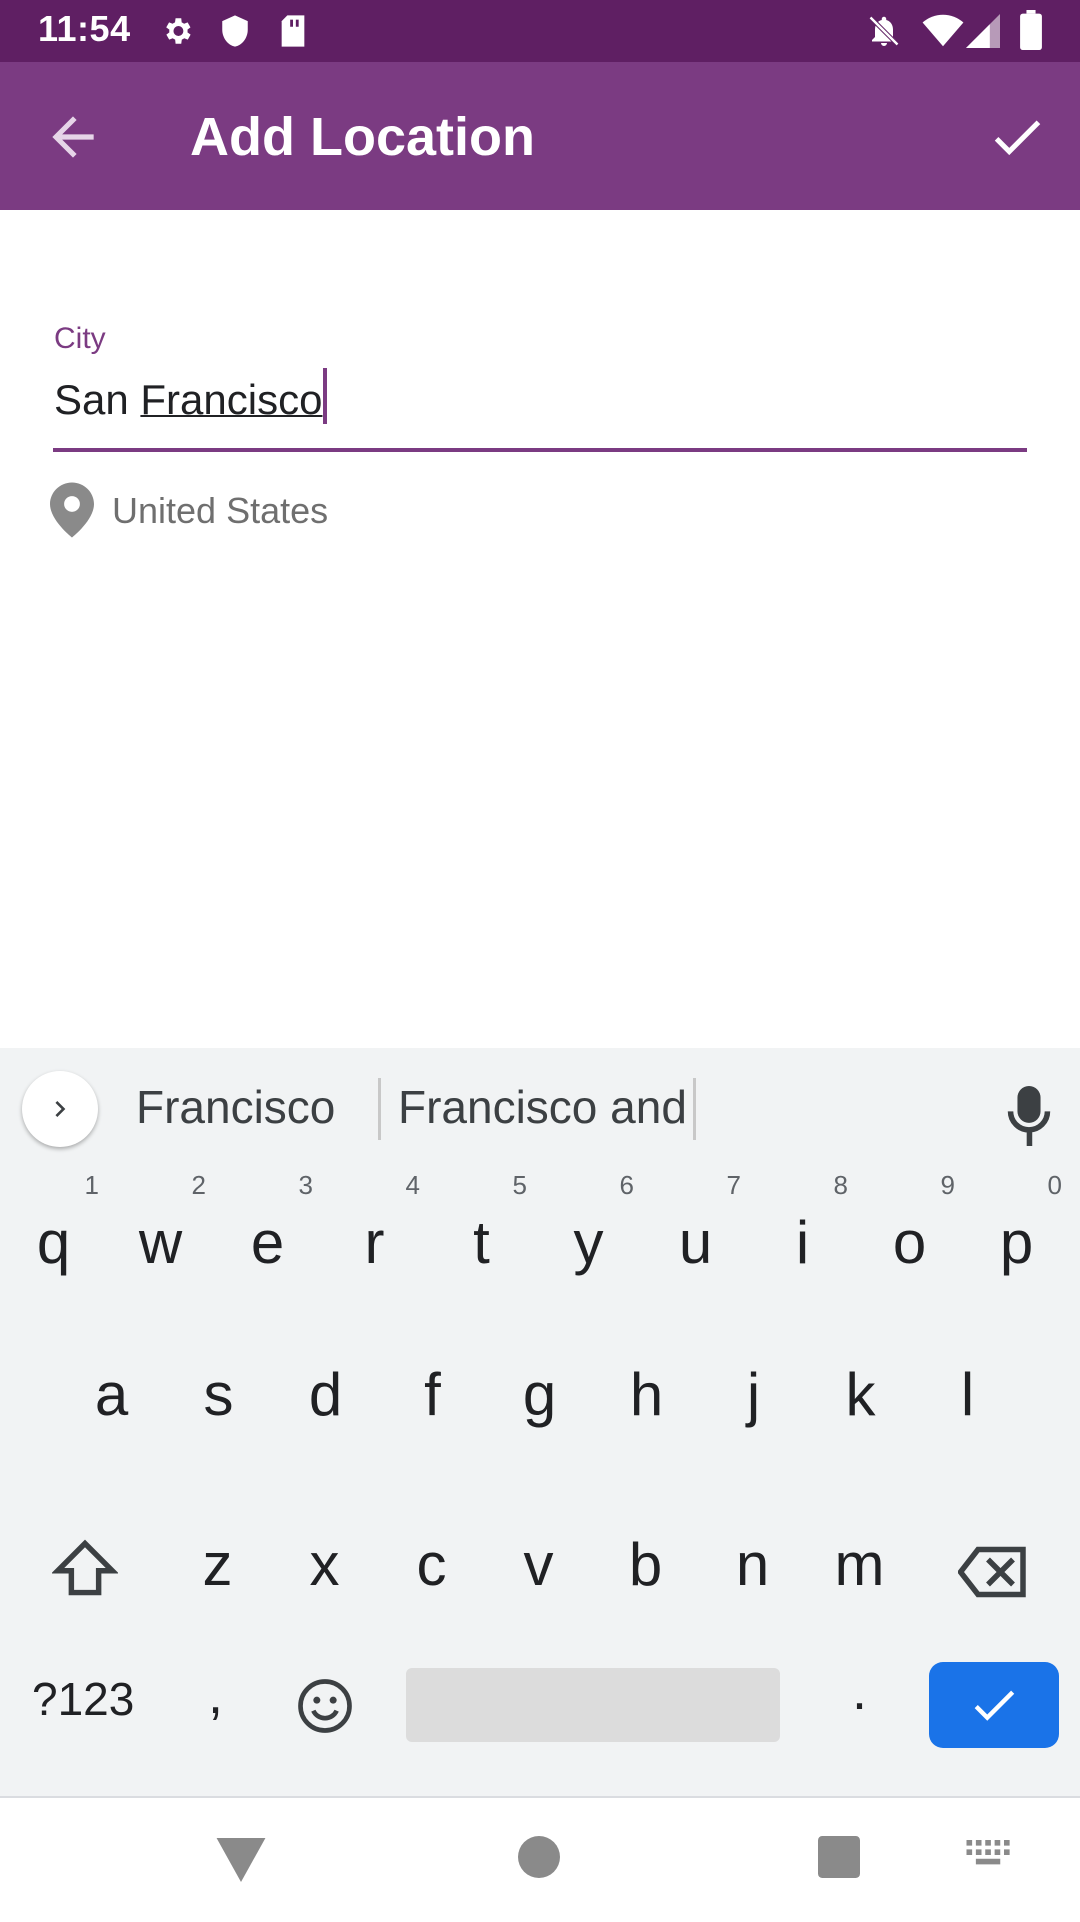 The height and width of the screenshot is (1922, 1080). I want to click on signal-icon, so click(983, 31).